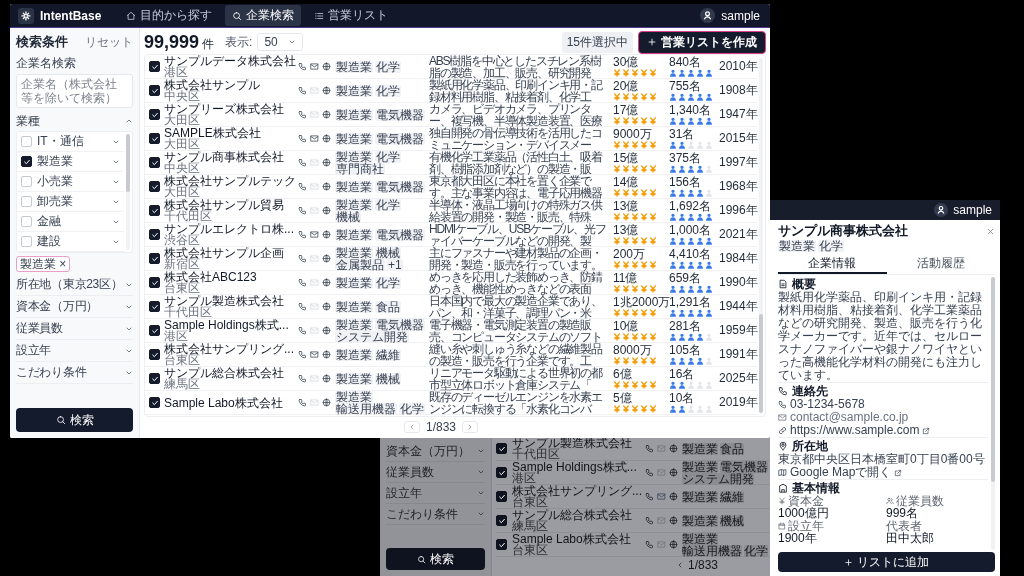 Image resolution: width=1024 pixels, height=576 pixels. What do you see at coordinates (230, 61) in the screenshot?
I see `company-name: サンプルデータ株式会社` at bounding box center [230, 61].